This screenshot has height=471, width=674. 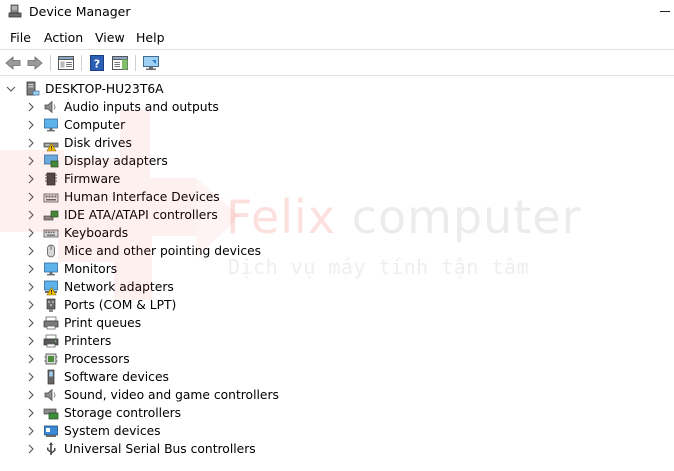 What do you see at coordinates (51, 323) in the screenshot?
I see `print-queue-icon` at bounding box center [51, 323].